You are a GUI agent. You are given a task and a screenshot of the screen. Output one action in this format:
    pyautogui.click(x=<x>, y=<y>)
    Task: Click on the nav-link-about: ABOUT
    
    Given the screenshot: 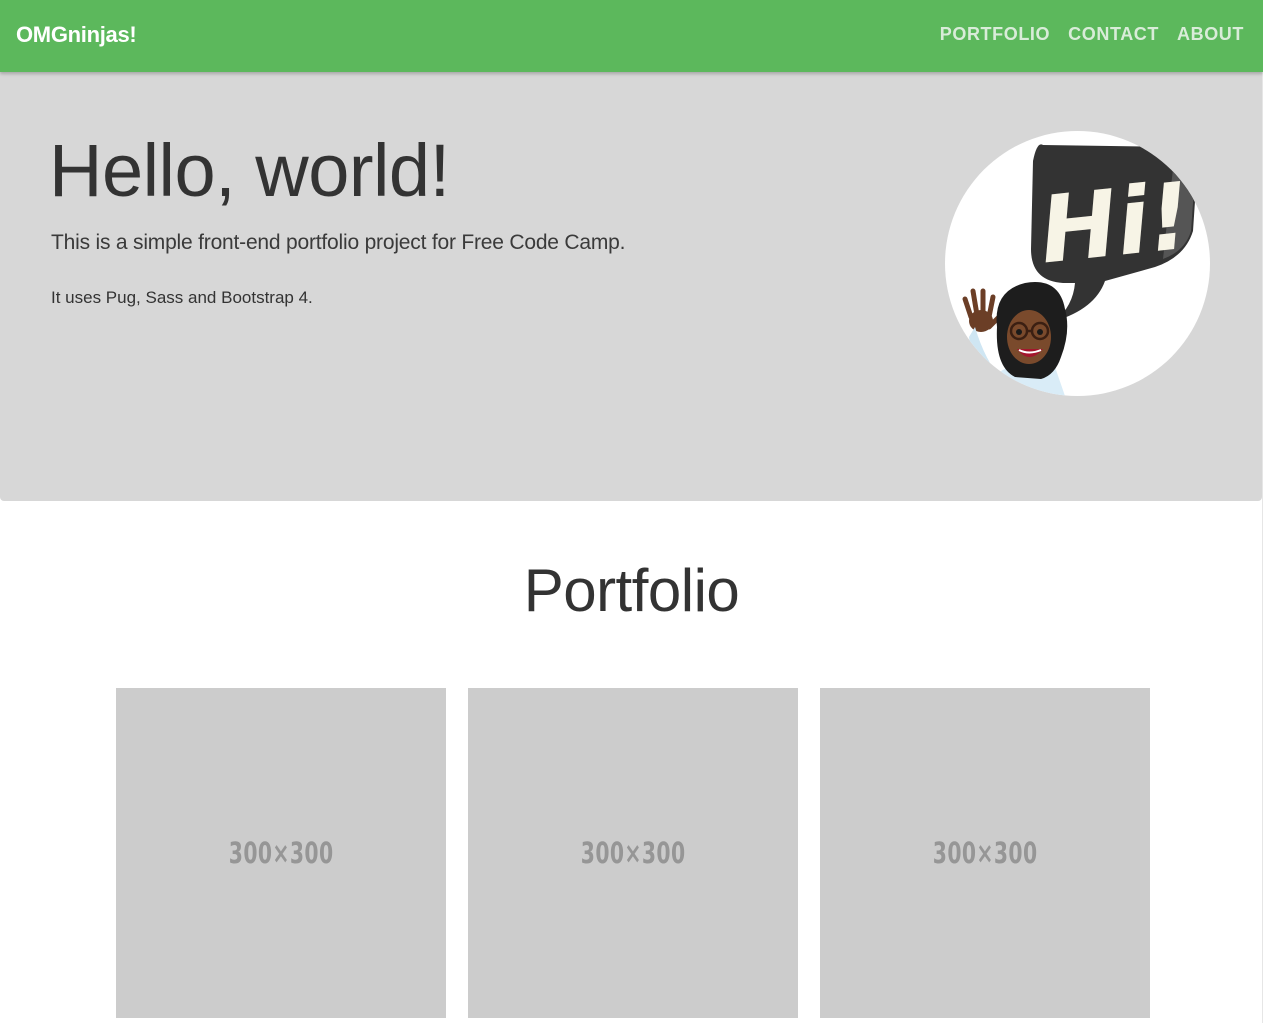 What is the action you would take?
    pyautogui.click(x=1210, y=34)
    